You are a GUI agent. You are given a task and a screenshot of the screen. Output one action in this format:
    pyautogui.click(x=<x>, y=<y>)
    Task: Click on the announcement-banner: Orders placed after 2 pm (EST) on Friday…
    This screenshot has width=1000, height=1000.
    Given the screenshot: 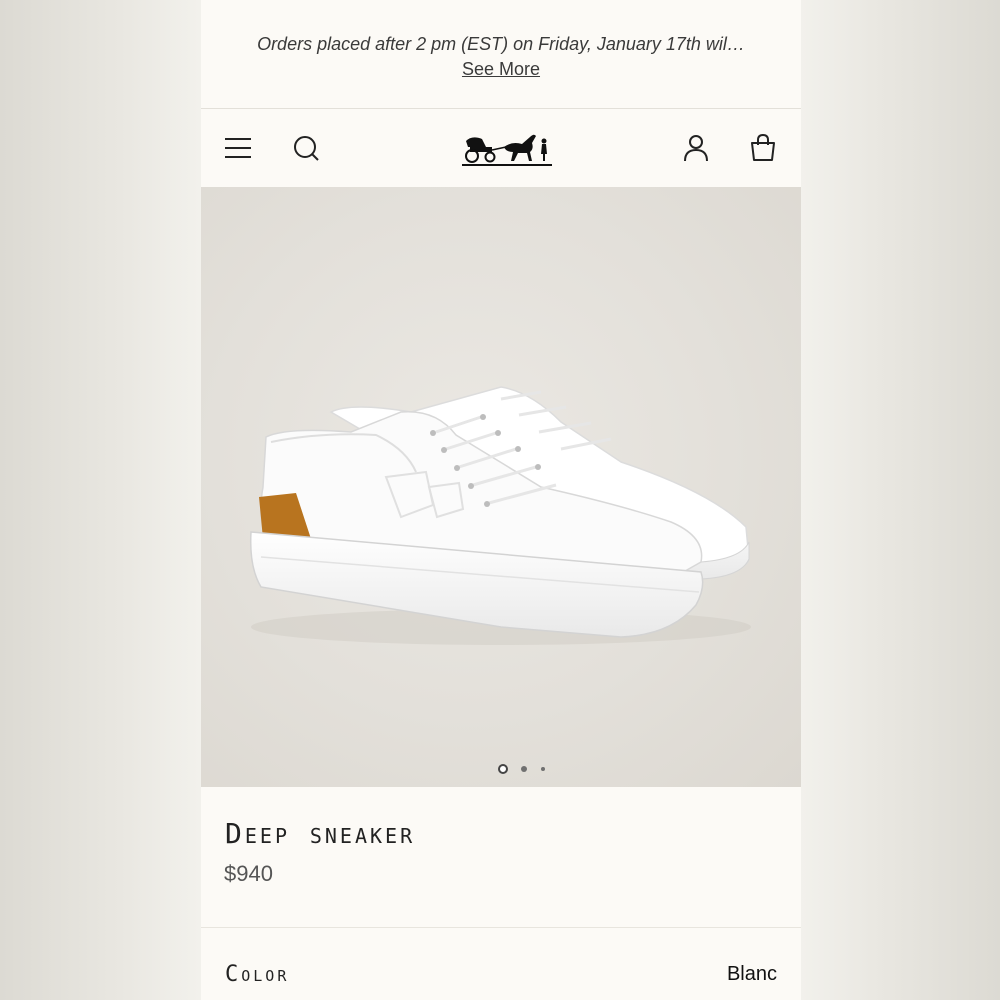 What is the action you would take?
    pyautogui.click(x=501, y=54)
    